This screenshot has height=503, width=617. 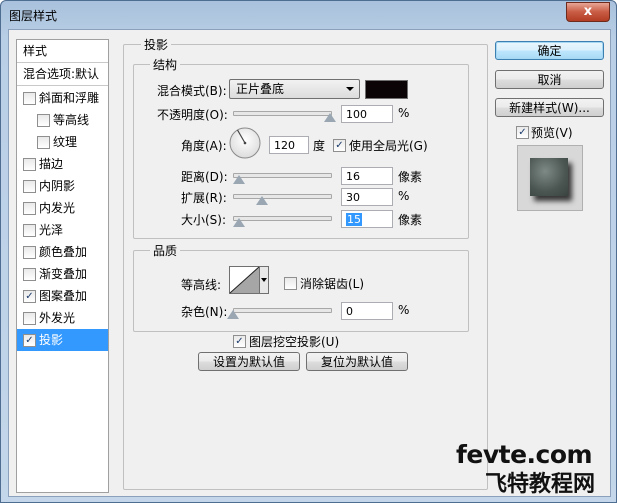 I want to click on size-input-selection: 15, so click(x=354, y=219).